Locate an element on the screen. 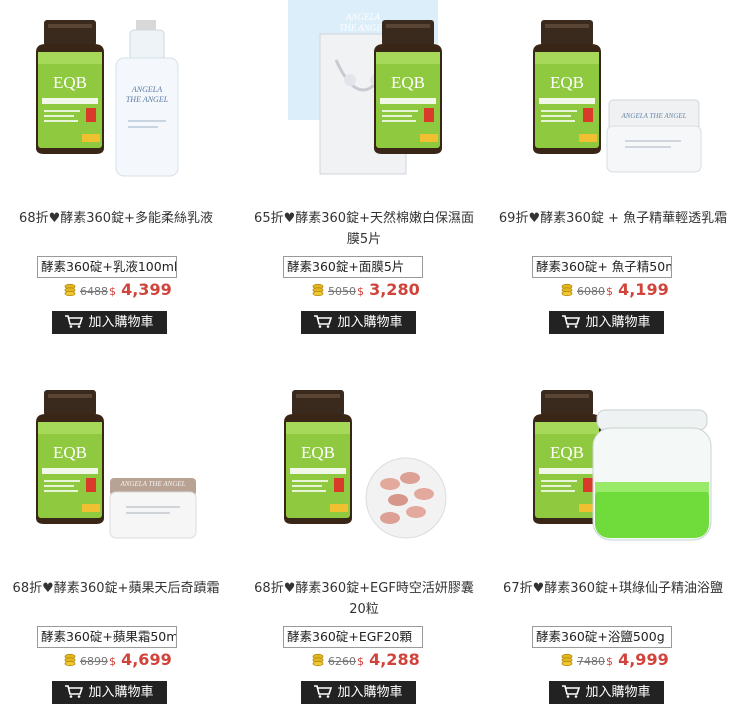  product-image: ANGELA THE ANGEL EQB is located at coordinates (369, 97).